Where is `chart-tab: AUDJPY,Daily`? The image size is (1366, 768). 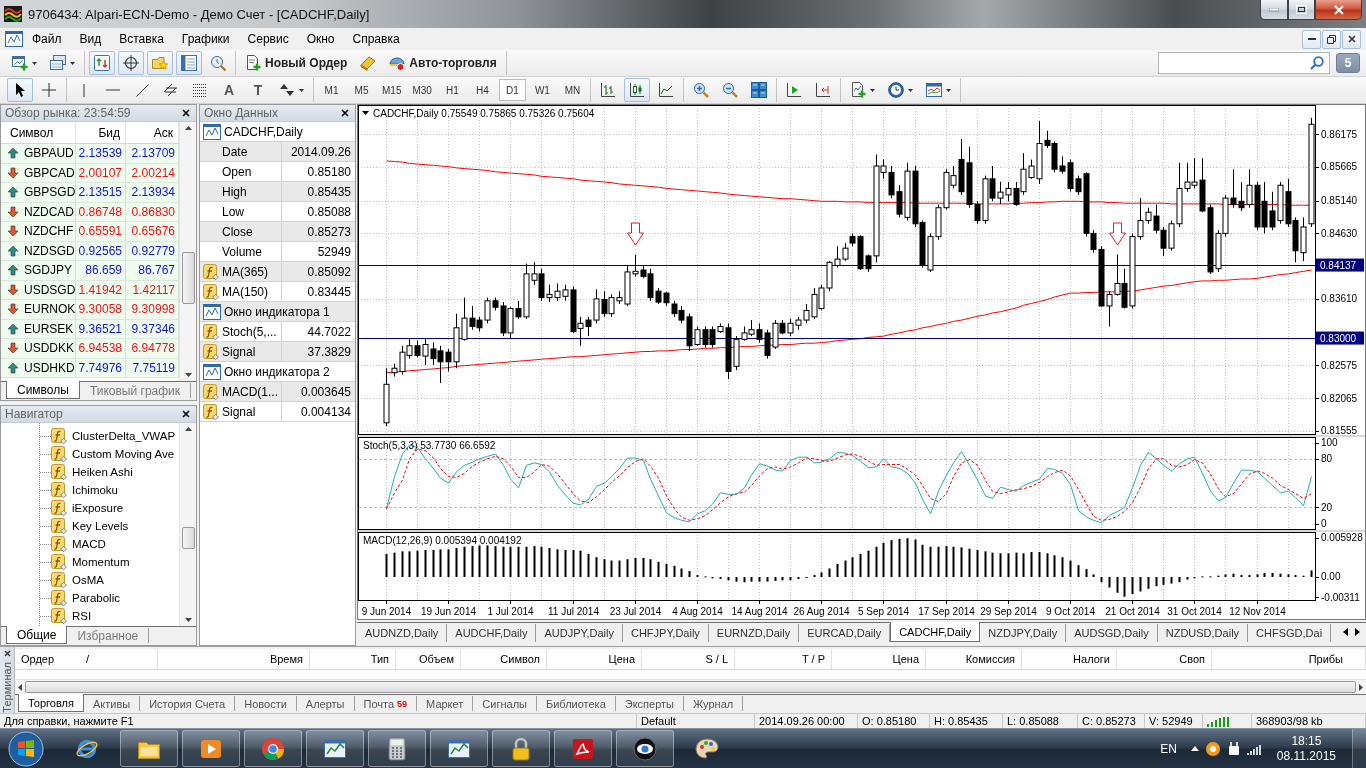 chart-tab: AUDJPY,Daily is located at coordinates (579, 633).